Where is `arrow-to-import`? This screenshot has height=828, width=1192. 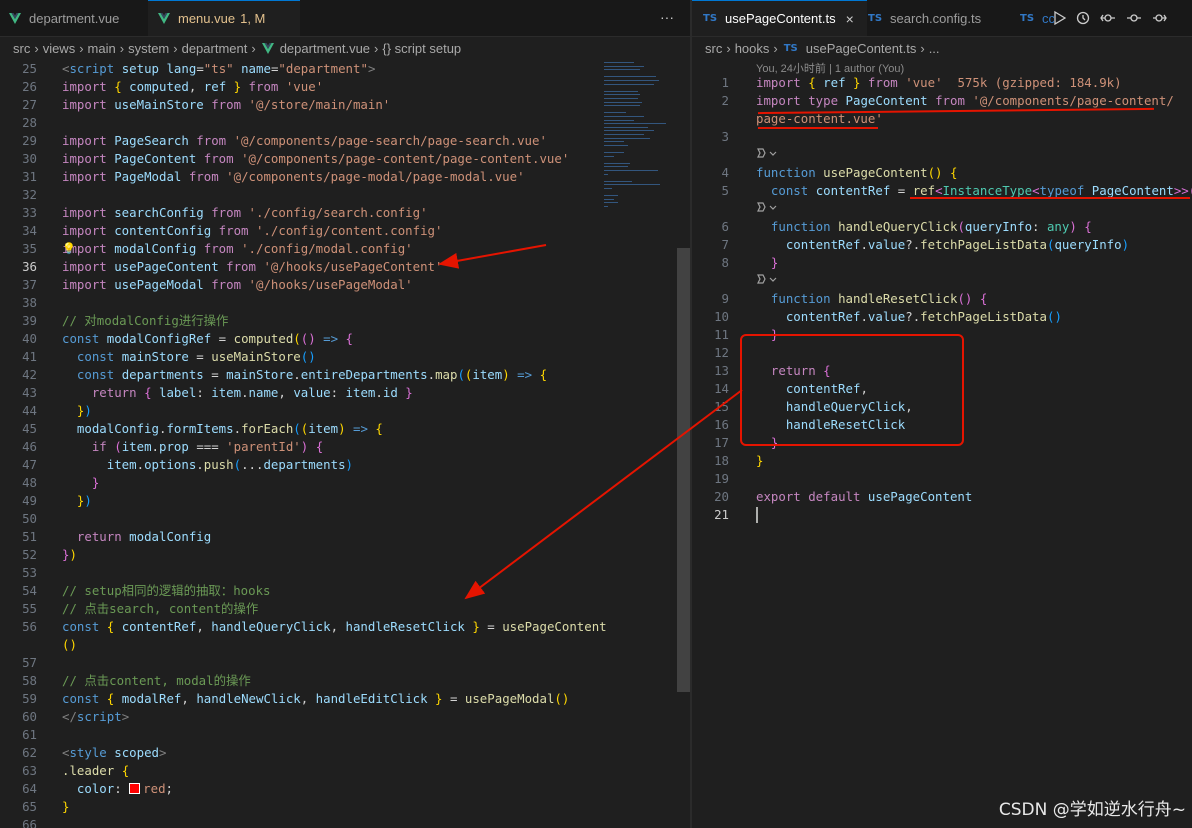 arrow-to-import is located at coordinates (492, 256).